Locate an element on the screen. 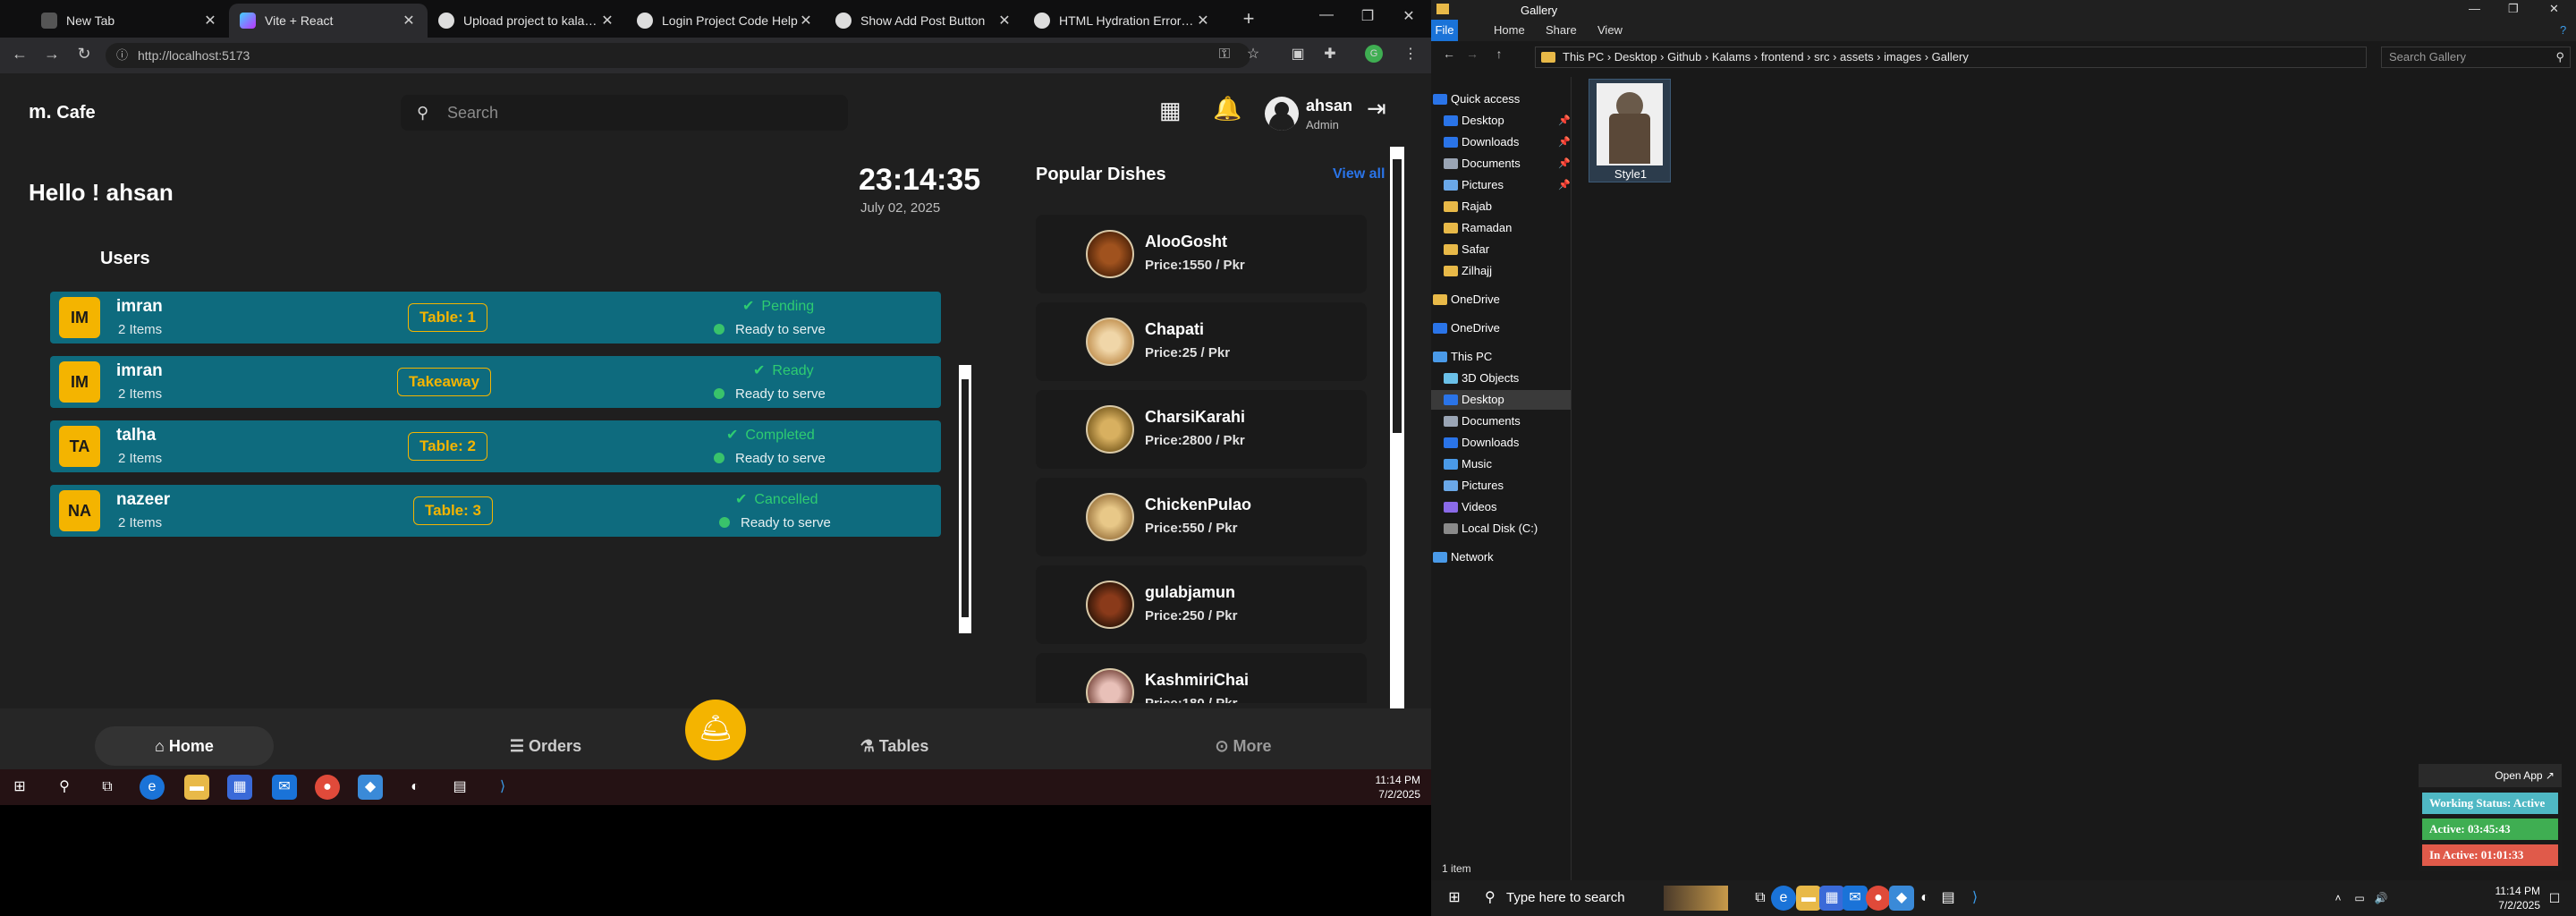 This screenshot has height=916, width=2576. nav-item: Zilhajj is located at coordinates (1501, 271).